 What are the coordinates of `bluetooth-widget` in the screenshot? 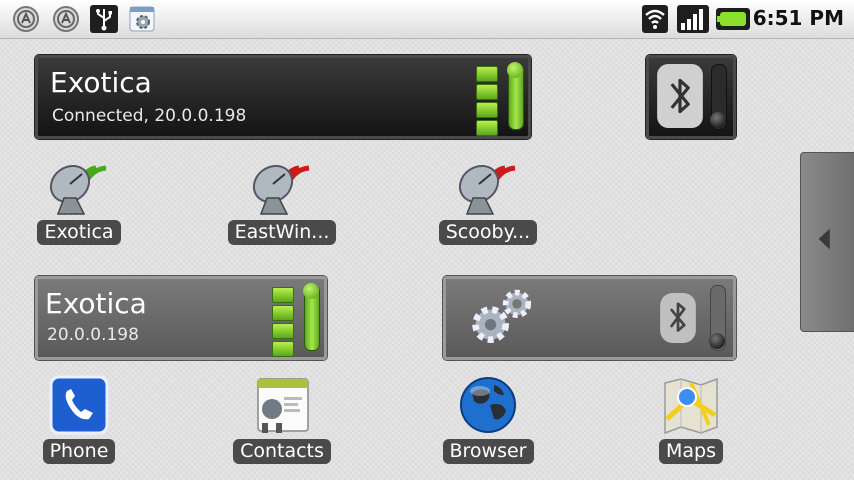 It's located at (691, 97).